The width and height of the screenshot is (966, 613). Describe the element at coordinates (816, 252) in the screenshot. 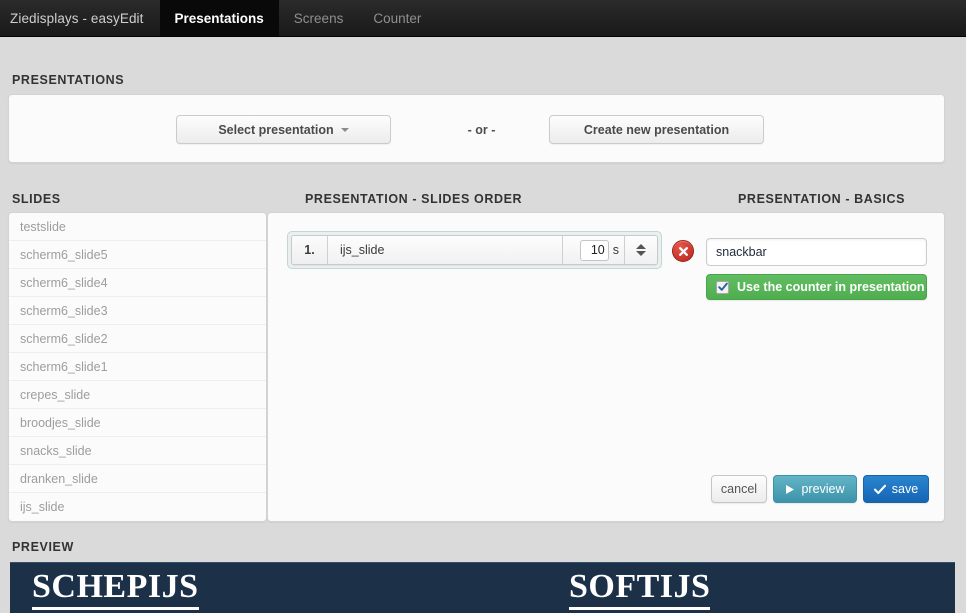

I see `presentation-name-input` at that location.